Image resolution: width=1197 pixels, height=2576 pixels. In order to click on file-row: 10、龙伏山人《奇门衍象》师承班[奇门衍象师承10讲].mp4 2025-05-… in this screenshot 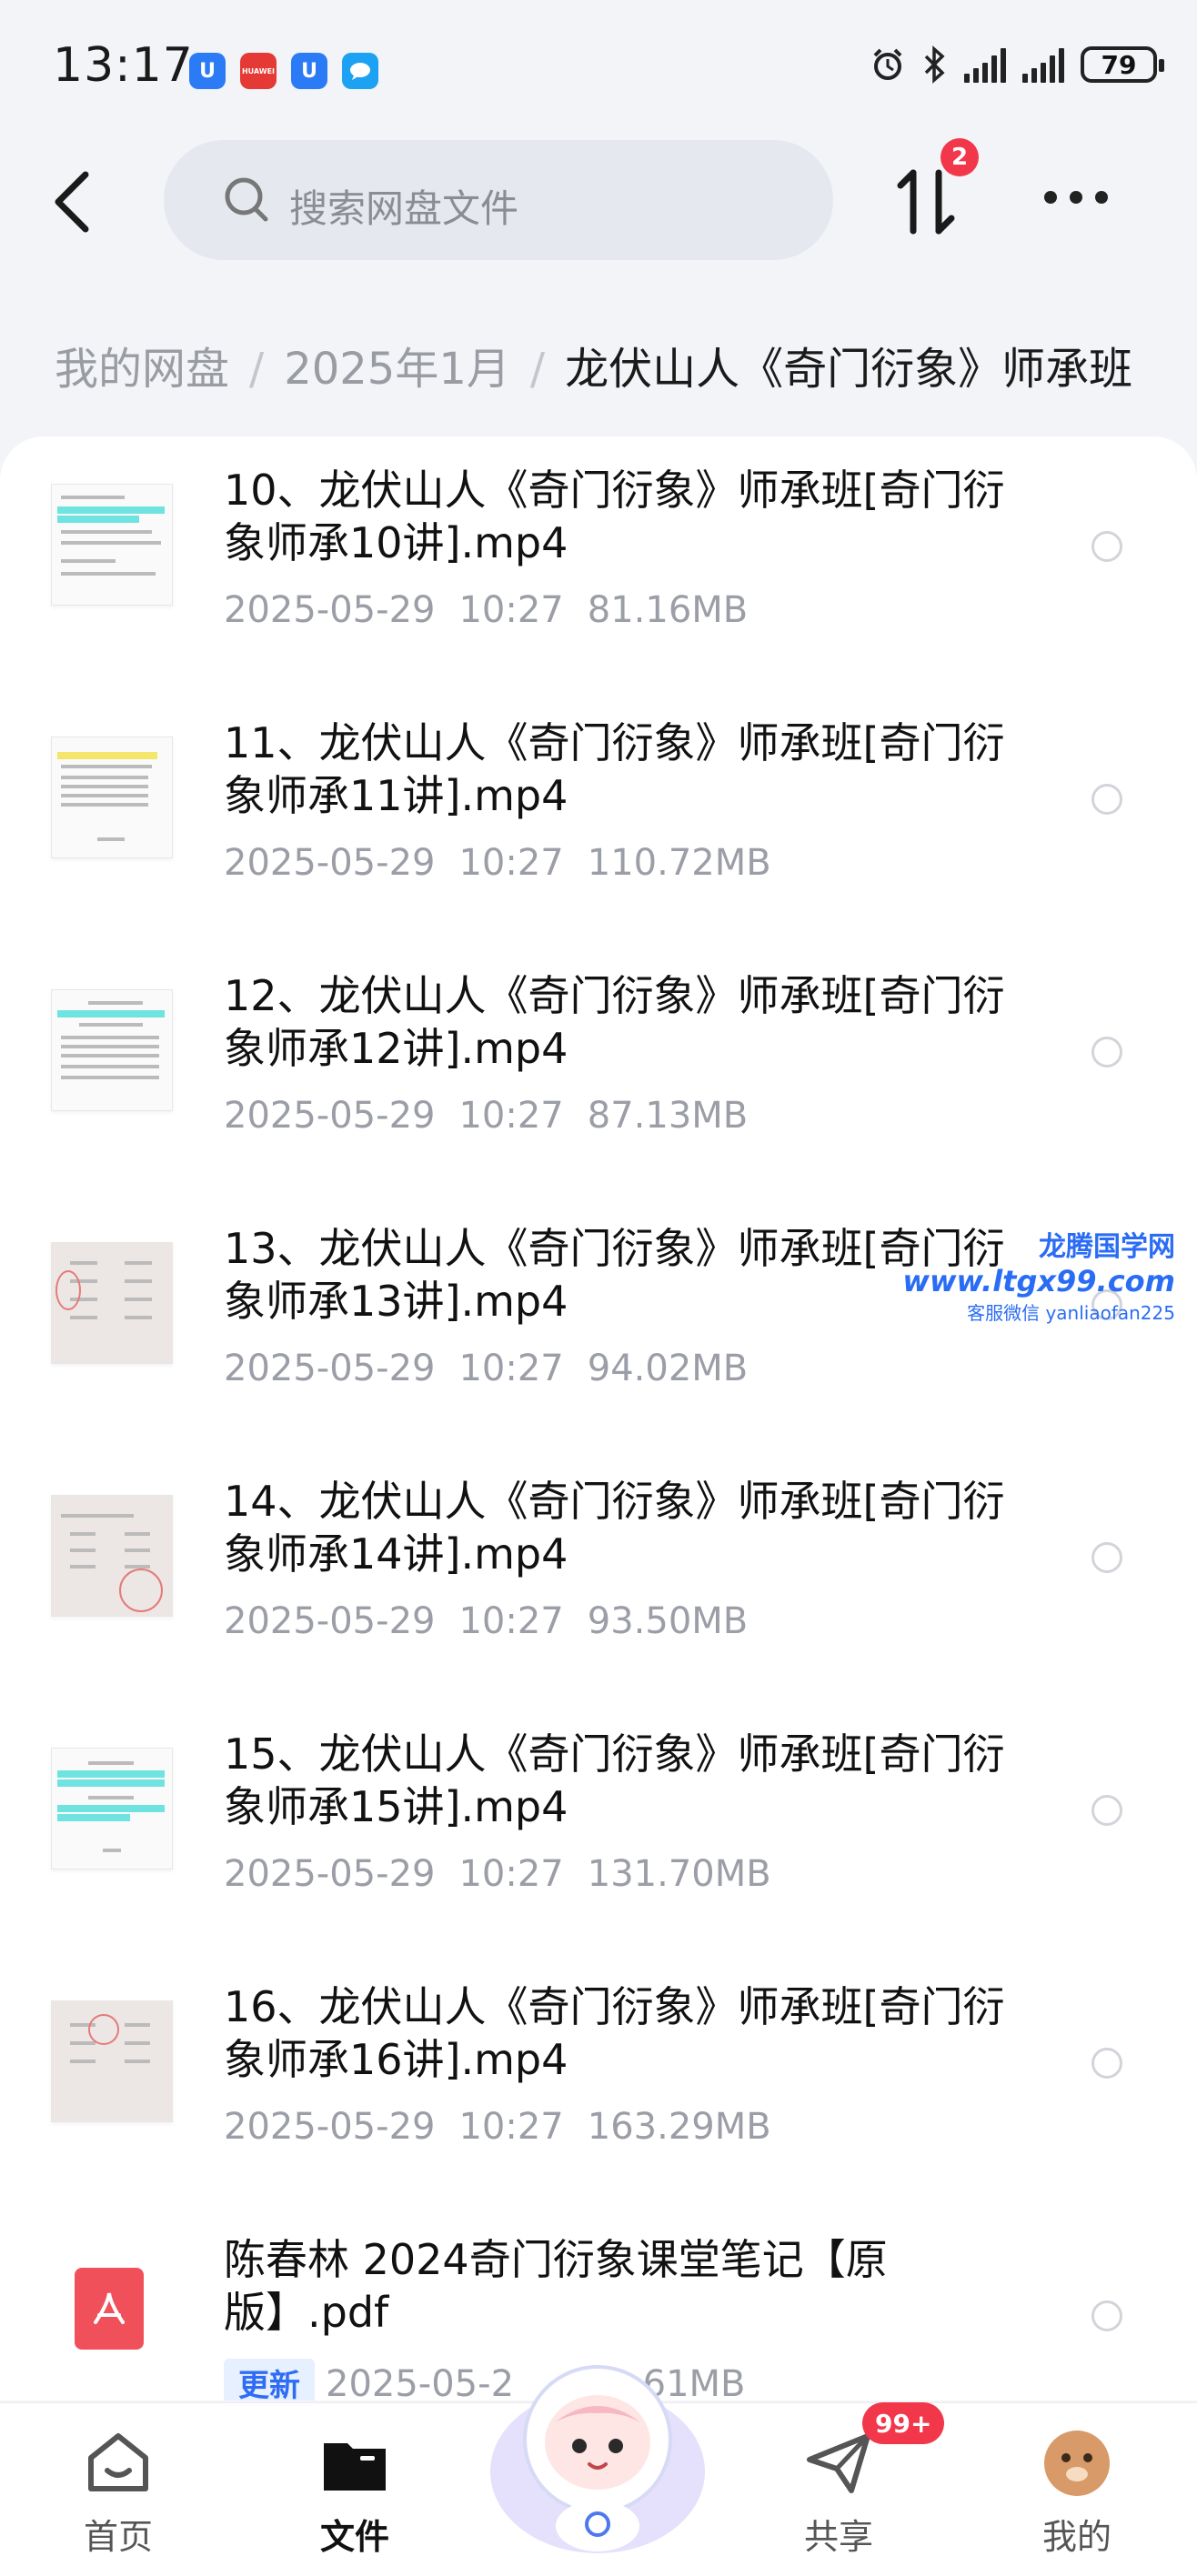, I will do `click(598, 562)`.